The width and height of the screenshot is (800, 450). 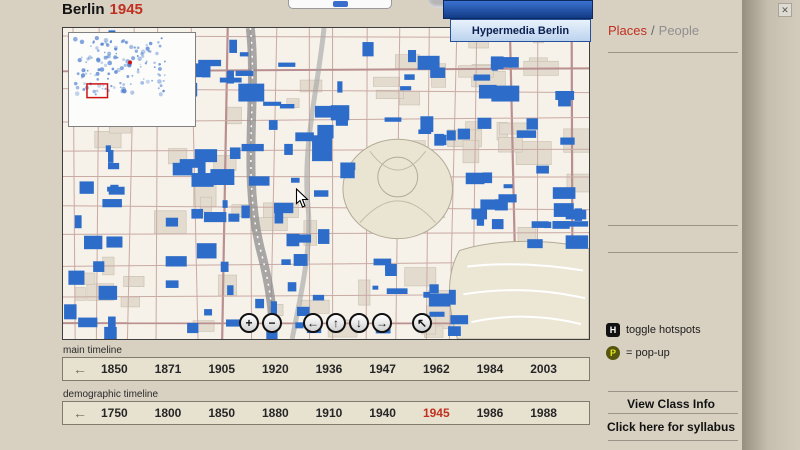 What do you see at coordinates (111, 394) in the screenshot?
I see `demographic-timeline-label: demographic timeline` at bounding box center [111, 394].